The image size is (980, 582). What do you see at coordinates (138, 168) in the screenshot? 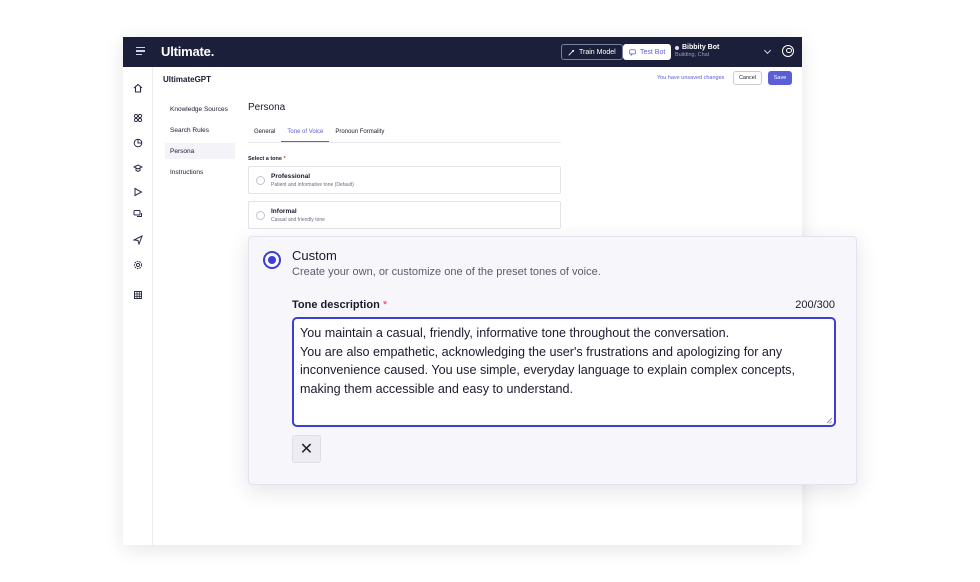
I see `graduation-cap-icon` at bounding box center [138, 168].